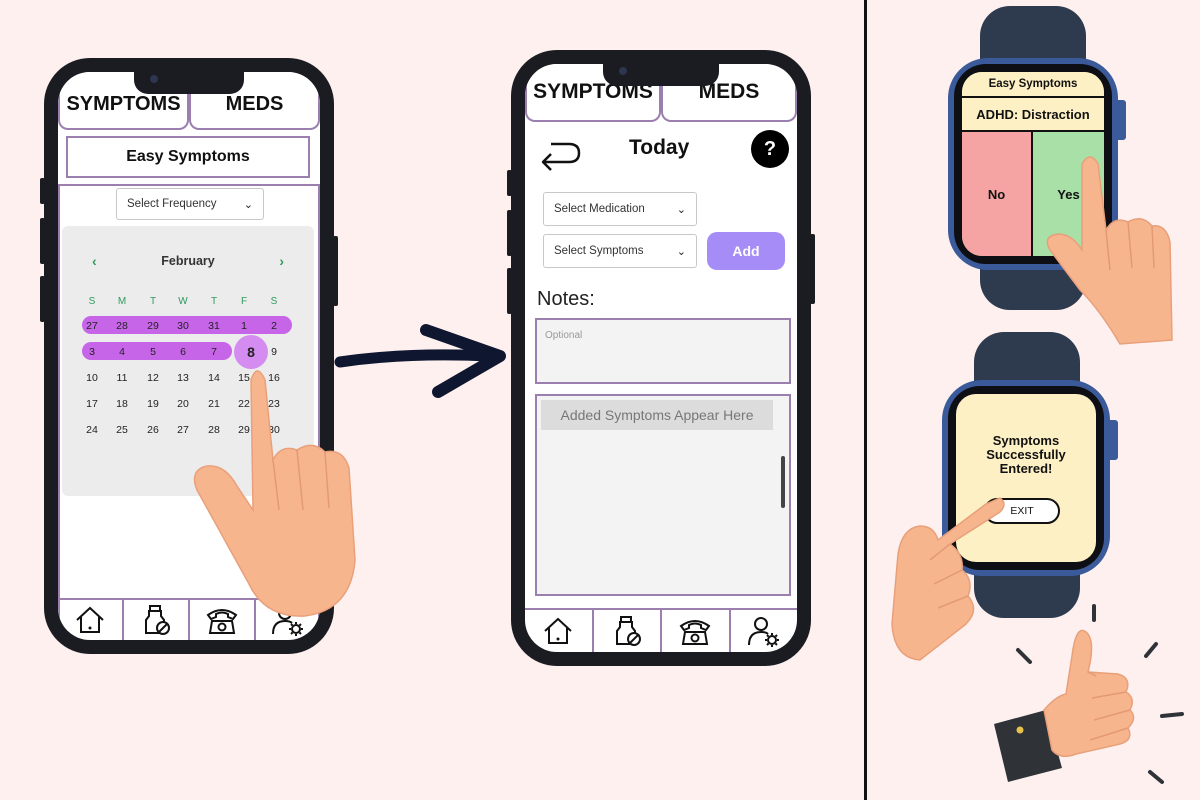 This screenshot has height=800, width=1200. What do you see at coordinates (244, 326) in the screenshot?
I see `calendar-day: 1` at bounding box center [244, 326].